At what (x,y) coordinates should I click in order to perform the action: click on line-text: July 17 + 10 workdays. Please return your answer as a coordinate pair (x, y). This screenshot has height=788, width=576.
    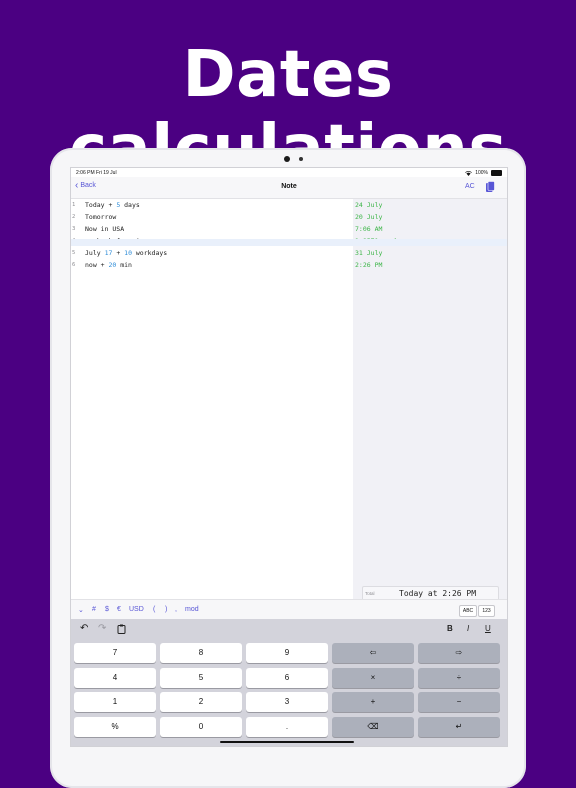
    Looking at the image, I should click on (126, 253).